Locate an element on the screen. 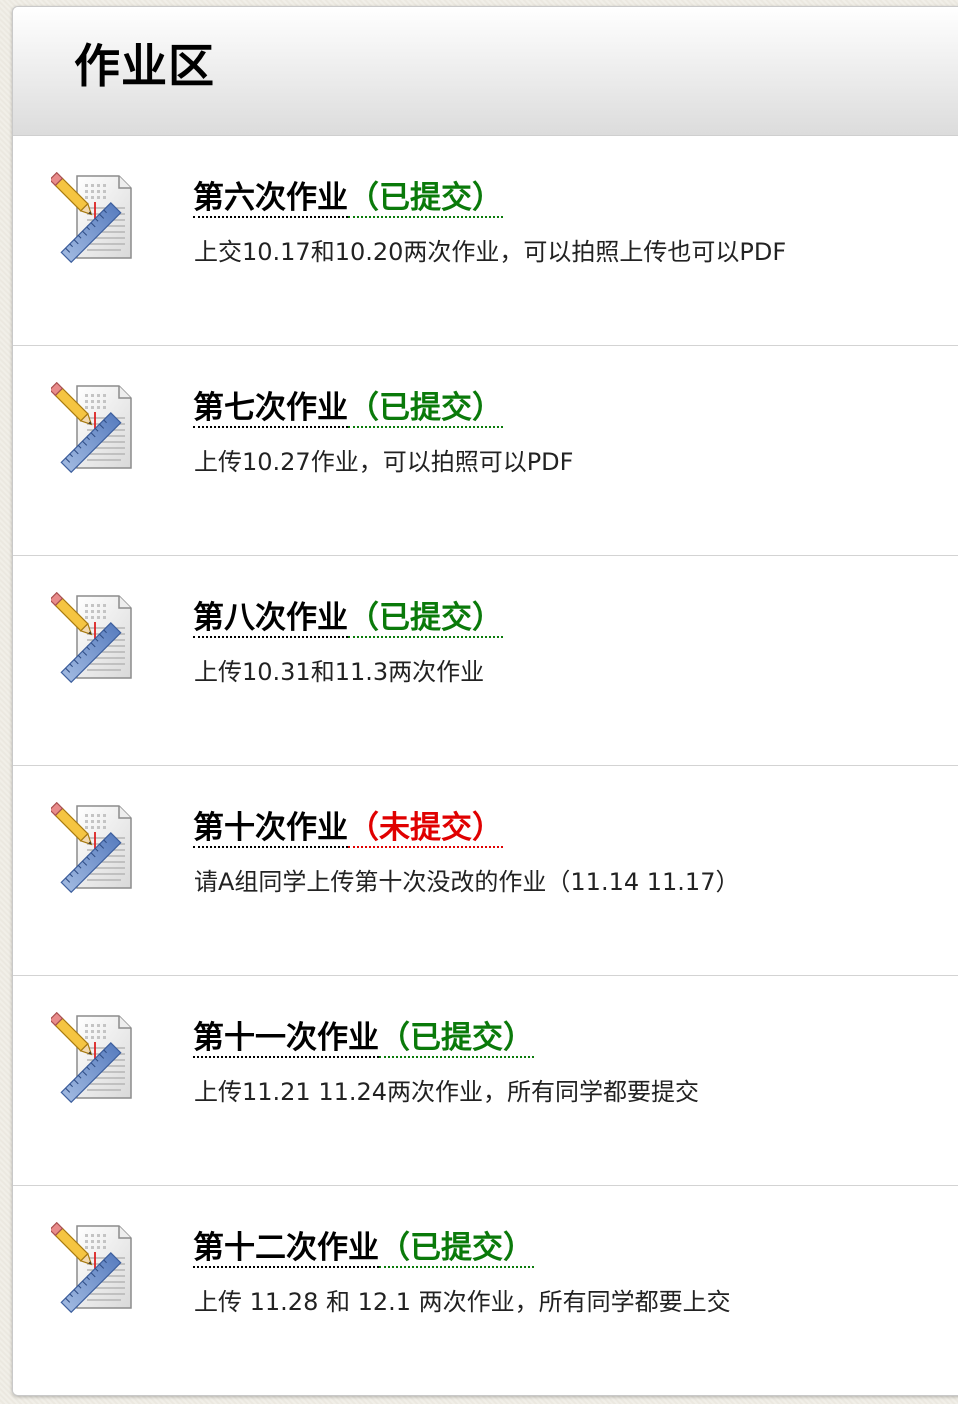 The width and height of the screenshot is (958, 1404). assignment-description: 上传10.31和11.3两次作业 is located at coordinates (339, 672).